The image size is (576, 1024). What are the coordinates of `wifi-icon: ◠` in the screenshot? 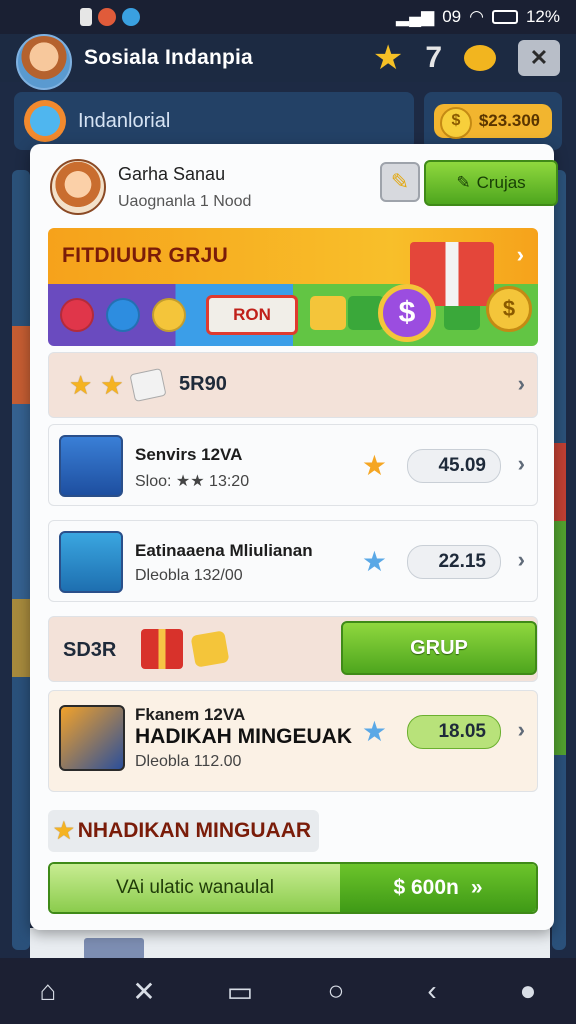 It's located at (476, 16).